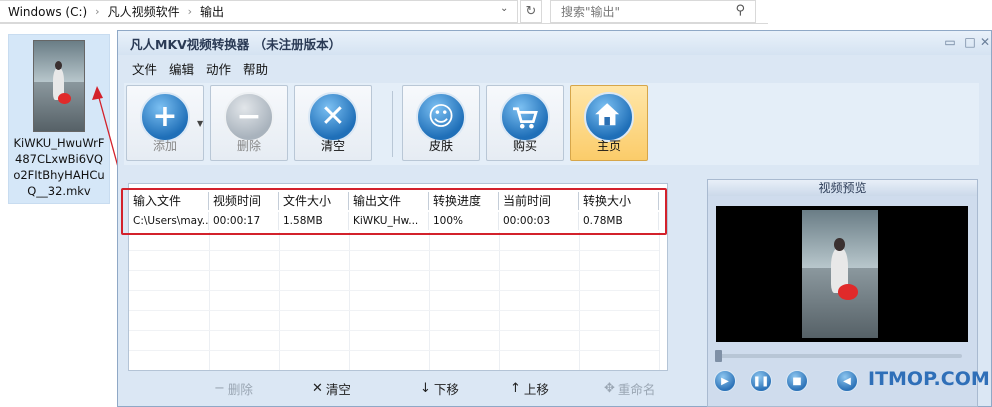  I want to click on menu-edit: 编辑, so click(181, 68).